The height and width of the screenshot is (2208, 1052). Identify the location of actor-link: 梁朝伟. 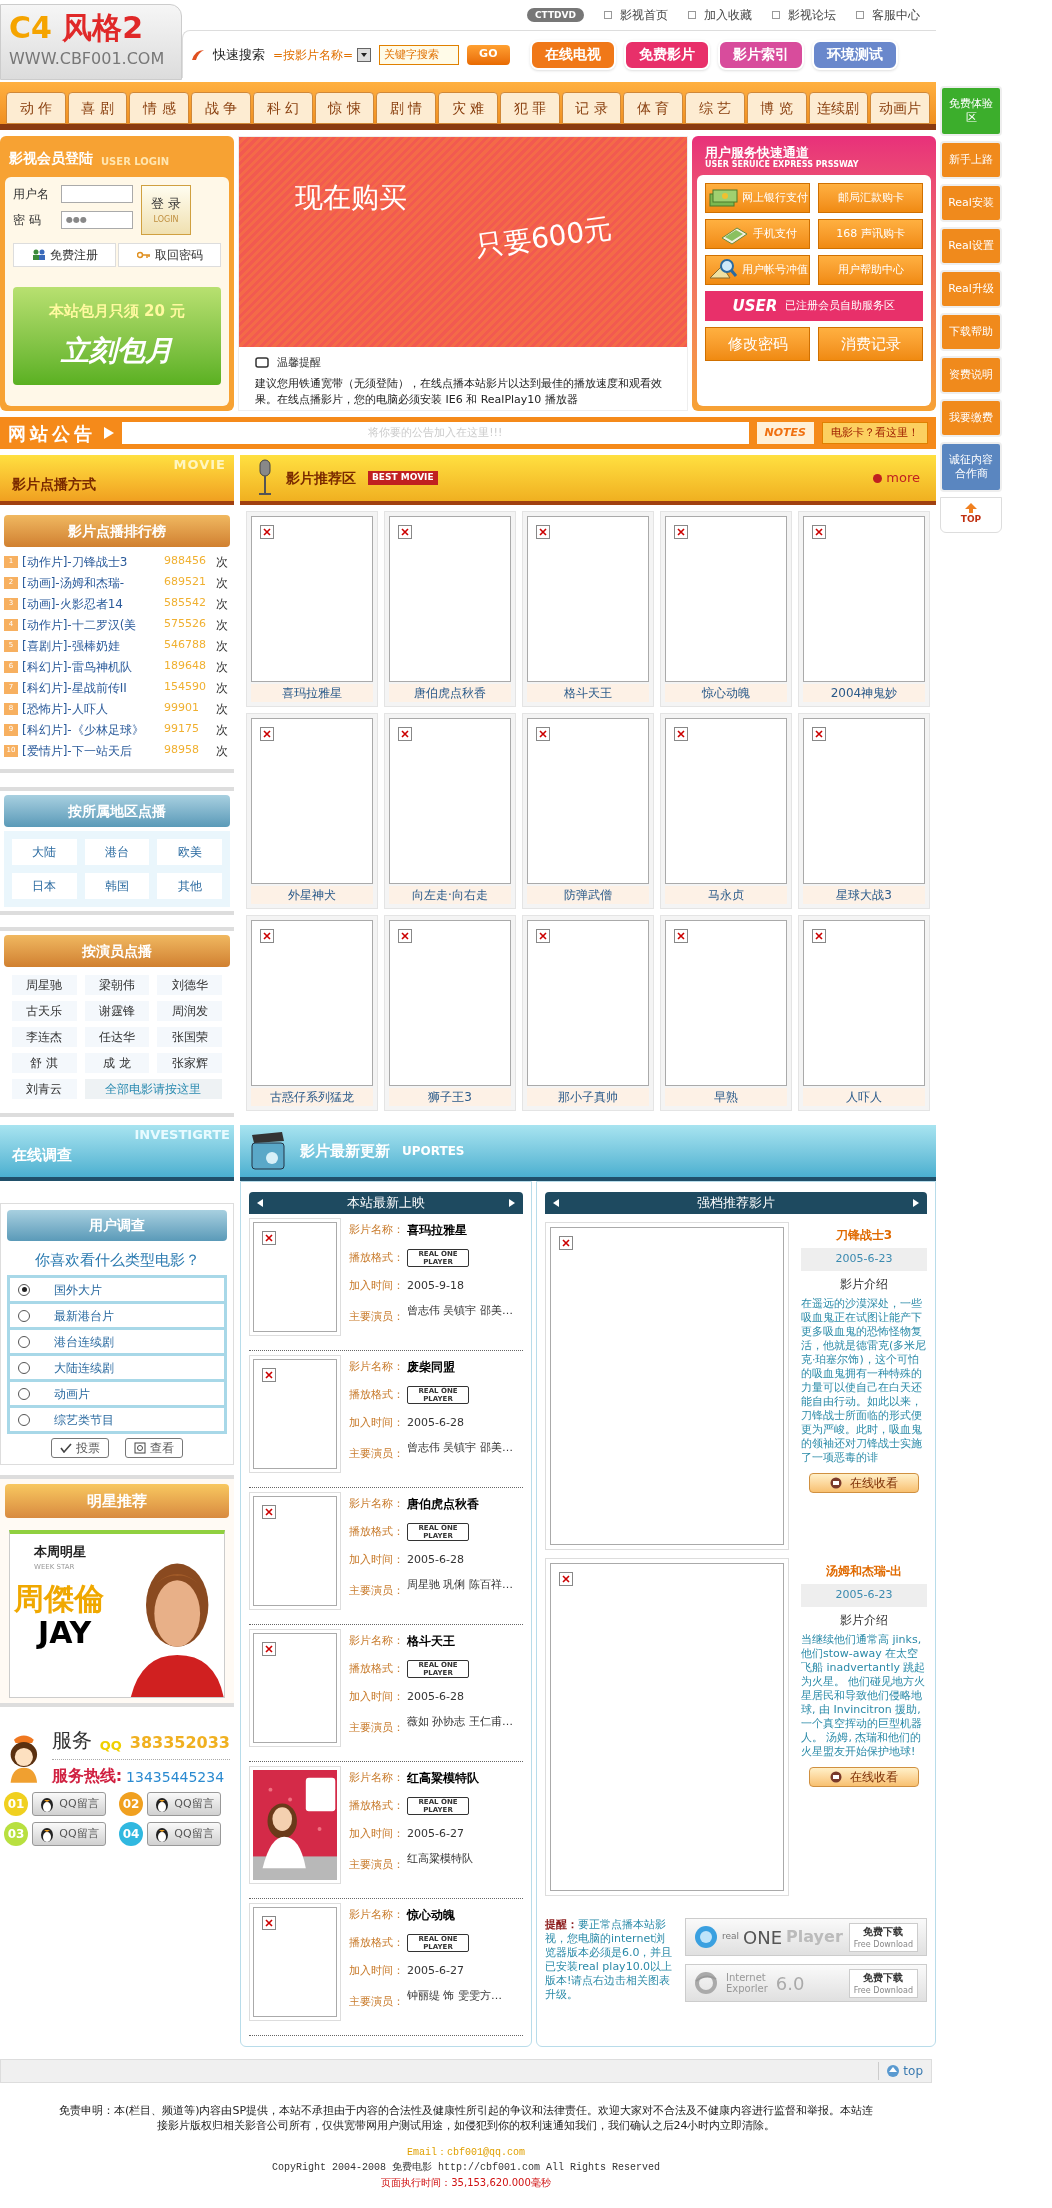
(117, 985).